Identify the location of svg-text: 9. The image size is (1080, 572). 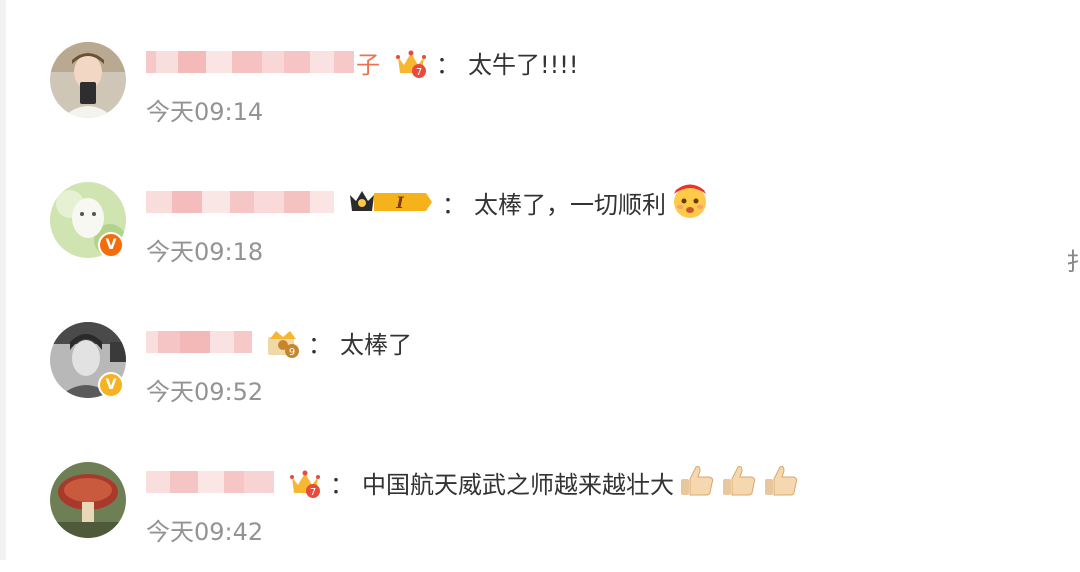
(292, 352).